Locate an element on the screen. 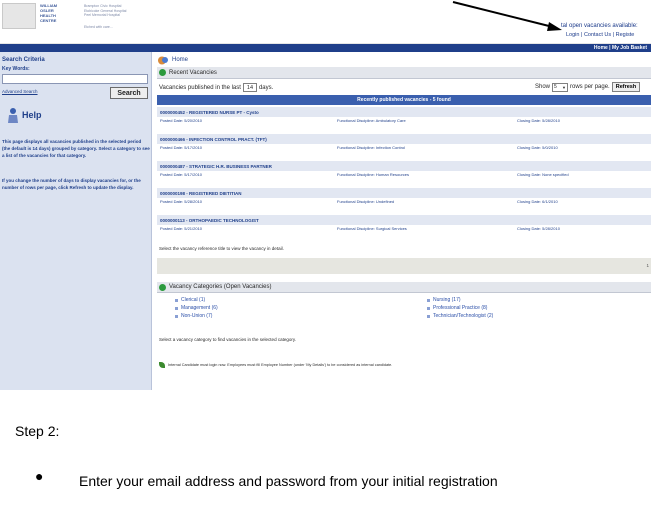  category-link: Clerical (1) is located at coordinates (190, 300).